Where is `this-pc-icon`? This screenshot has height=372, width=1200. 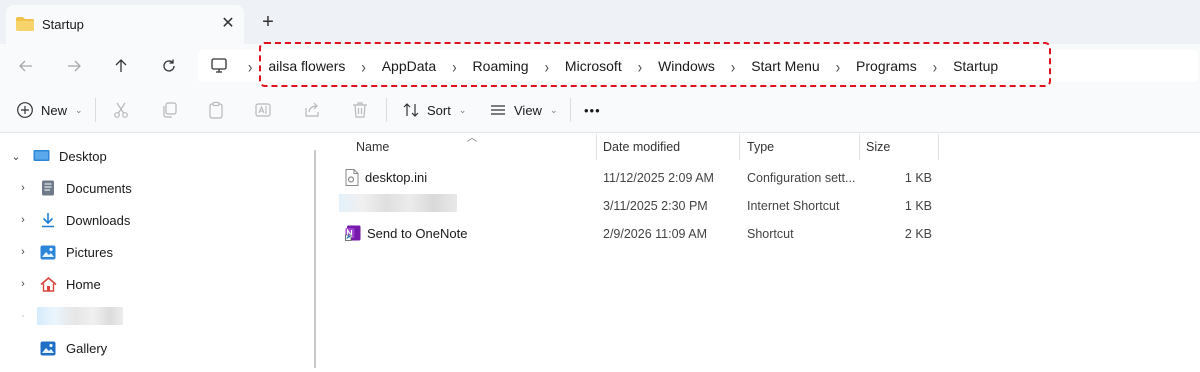
this-pc-icon is located at coordinates (219, 65).